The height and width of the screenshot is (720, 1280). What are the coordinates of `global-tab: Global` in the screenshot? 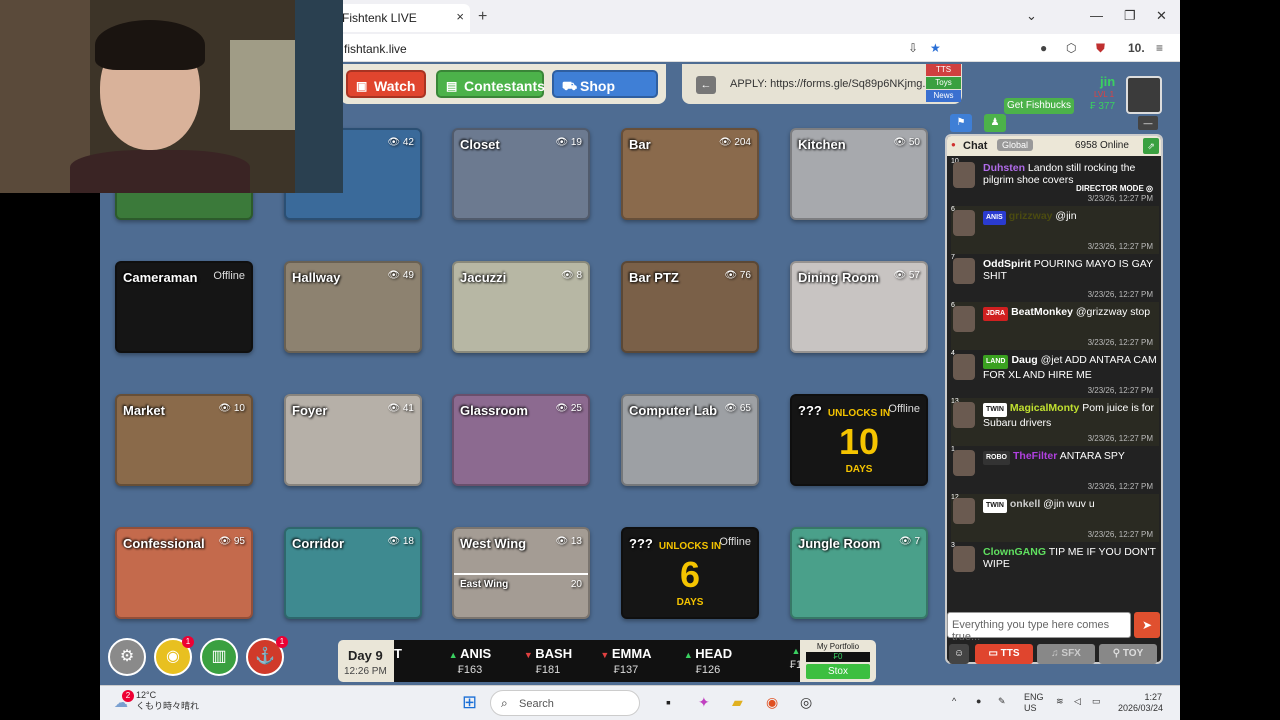 It's located at (1015, 145).